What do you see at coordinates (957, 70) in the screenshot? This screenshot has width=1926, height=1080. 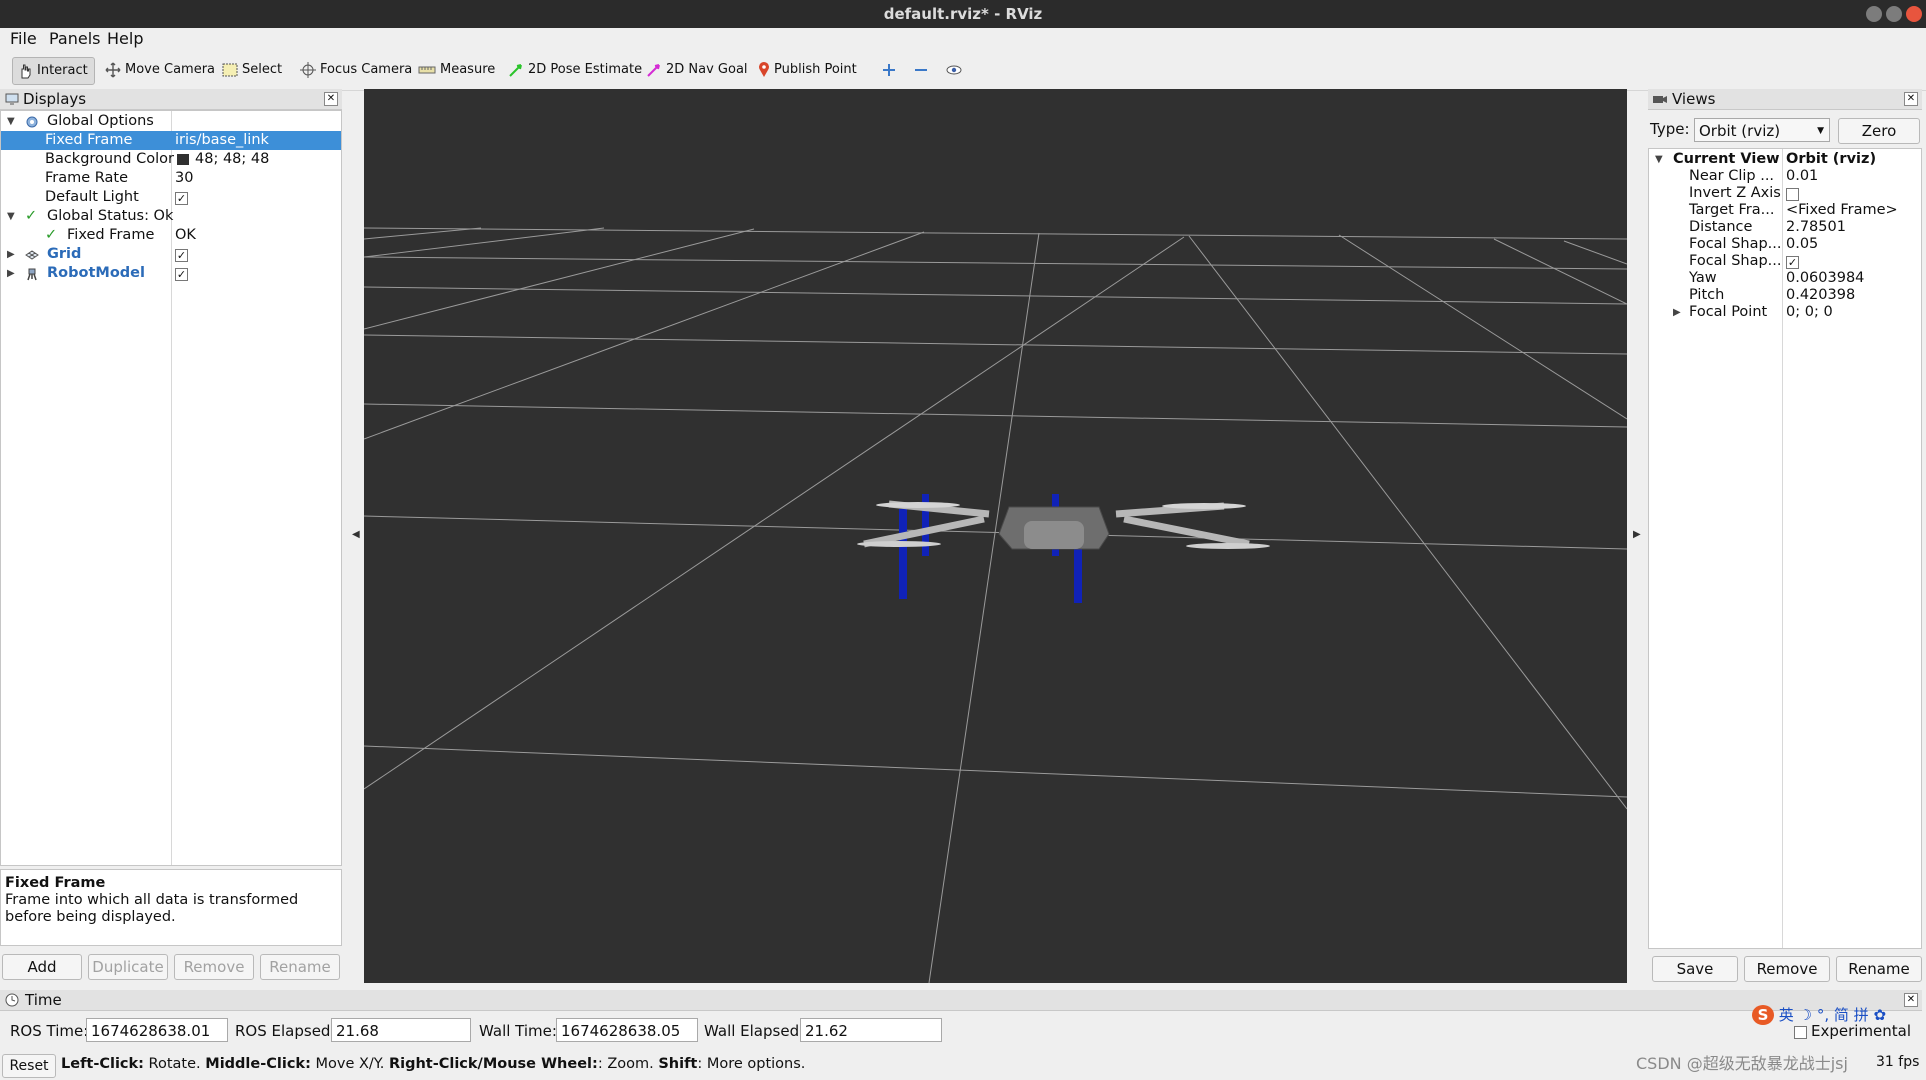 I see `view-options-button` at bounding box center [957, 70].